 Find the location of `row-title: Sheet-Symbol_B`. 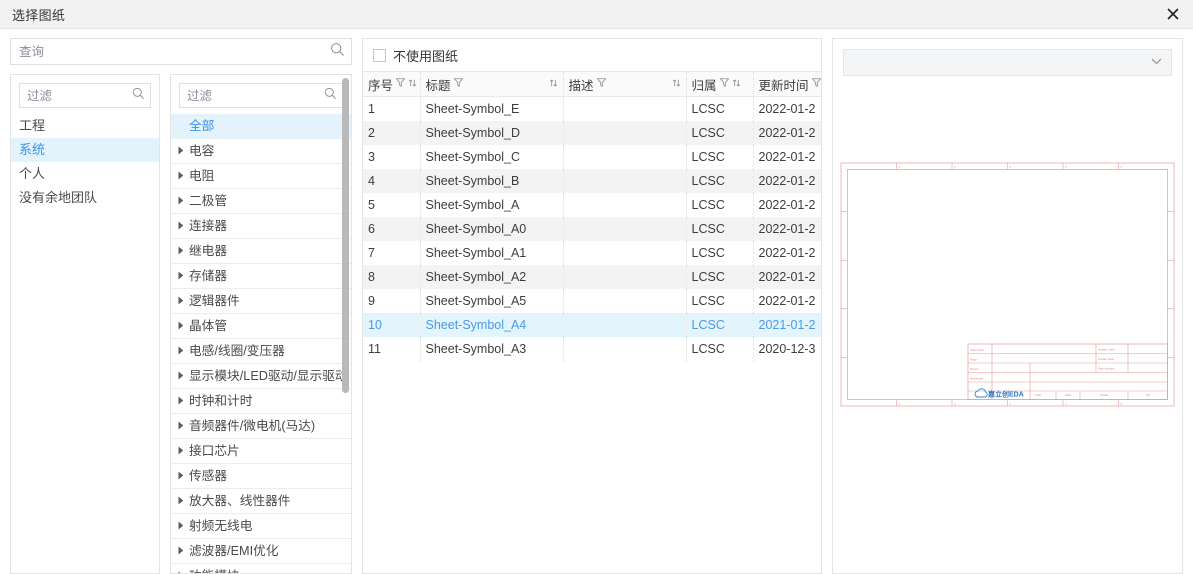

row-title: Sheet-Symbol_B is located at coordinates (492, 180).